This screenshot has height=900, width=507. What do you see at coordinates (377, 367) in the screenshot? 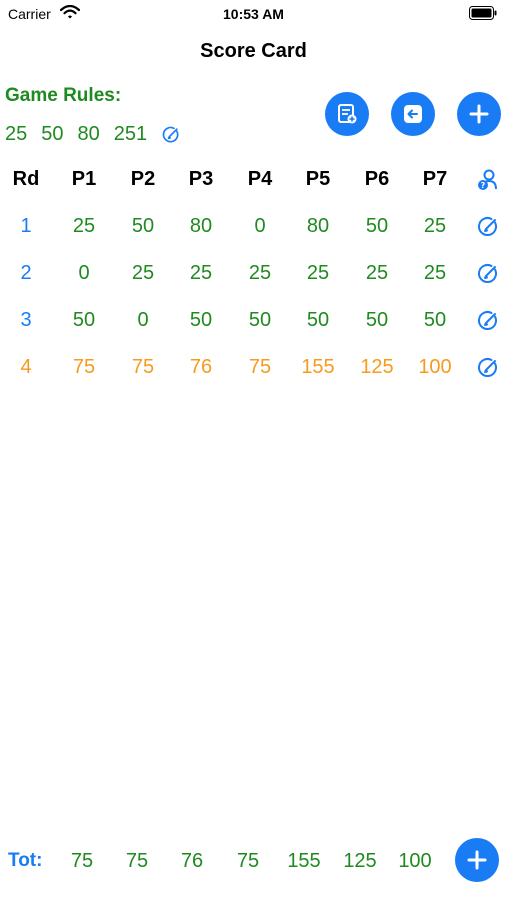
I see `score-cell: 125` at bounding box center [377, 367].